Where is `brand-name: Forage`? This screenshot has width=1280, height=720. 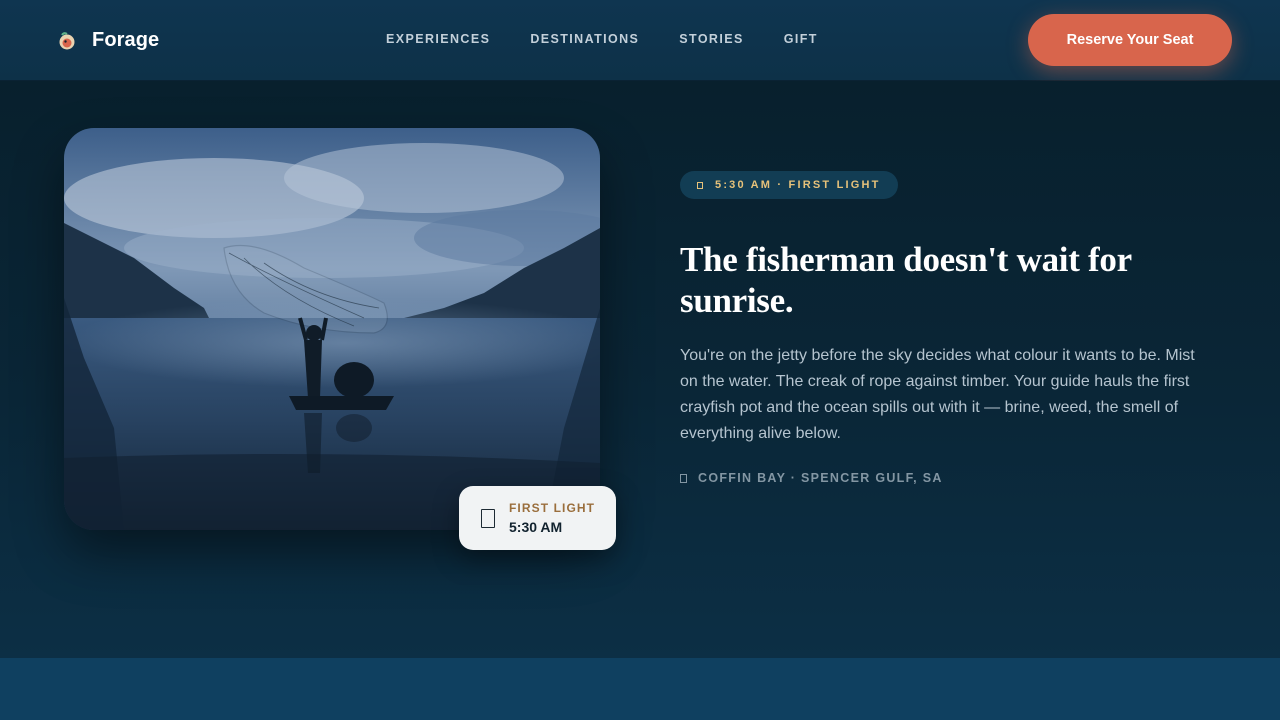
brand-name: Forage is located at coordinates (126, 40).